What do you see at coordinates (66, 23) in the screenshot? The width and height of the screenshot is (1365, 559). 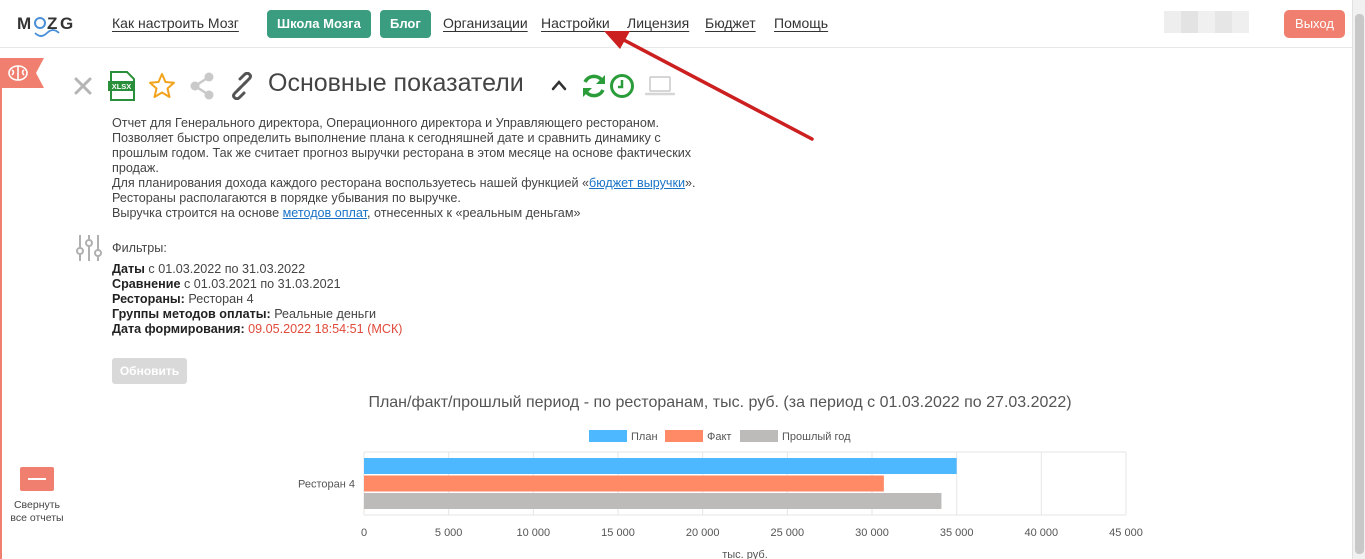 I see `svg-text: G` at bounding box center [66, 23].